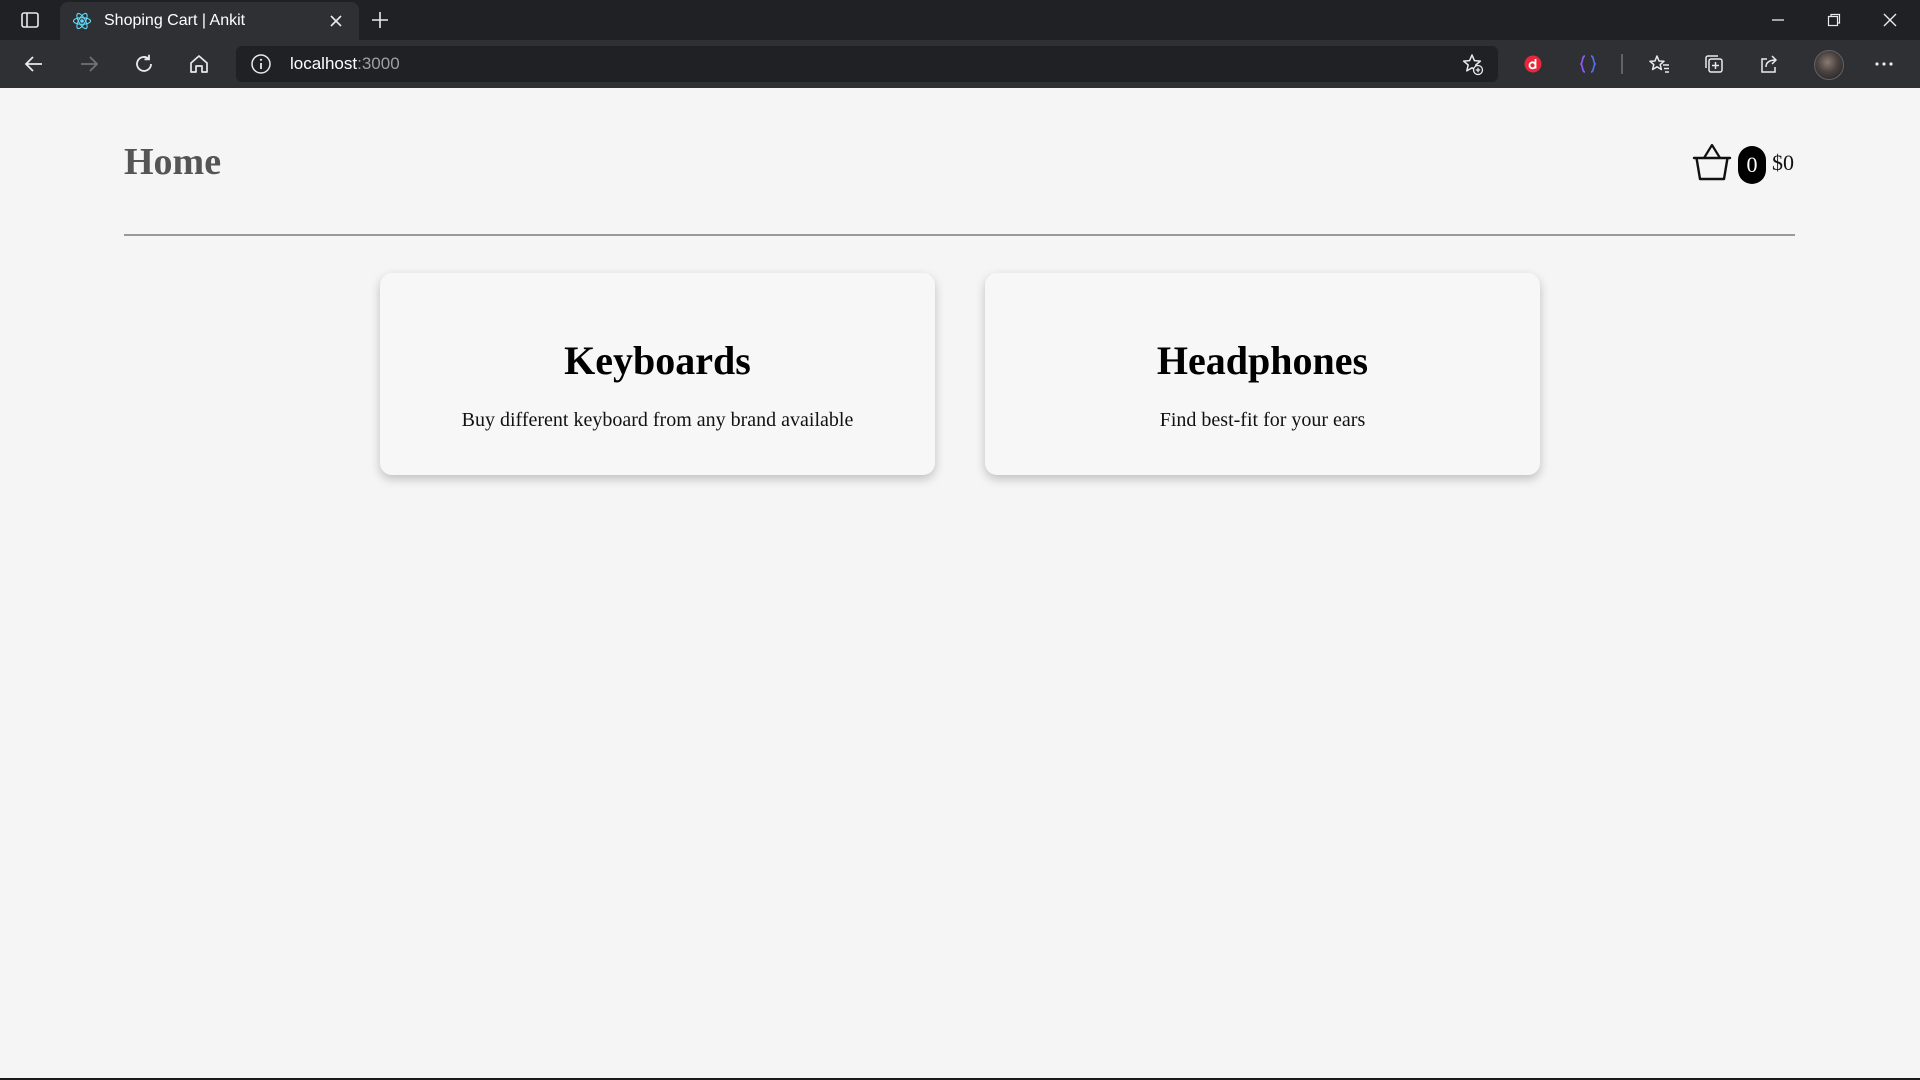  I want to click on collections-button, so click(1714, 64).